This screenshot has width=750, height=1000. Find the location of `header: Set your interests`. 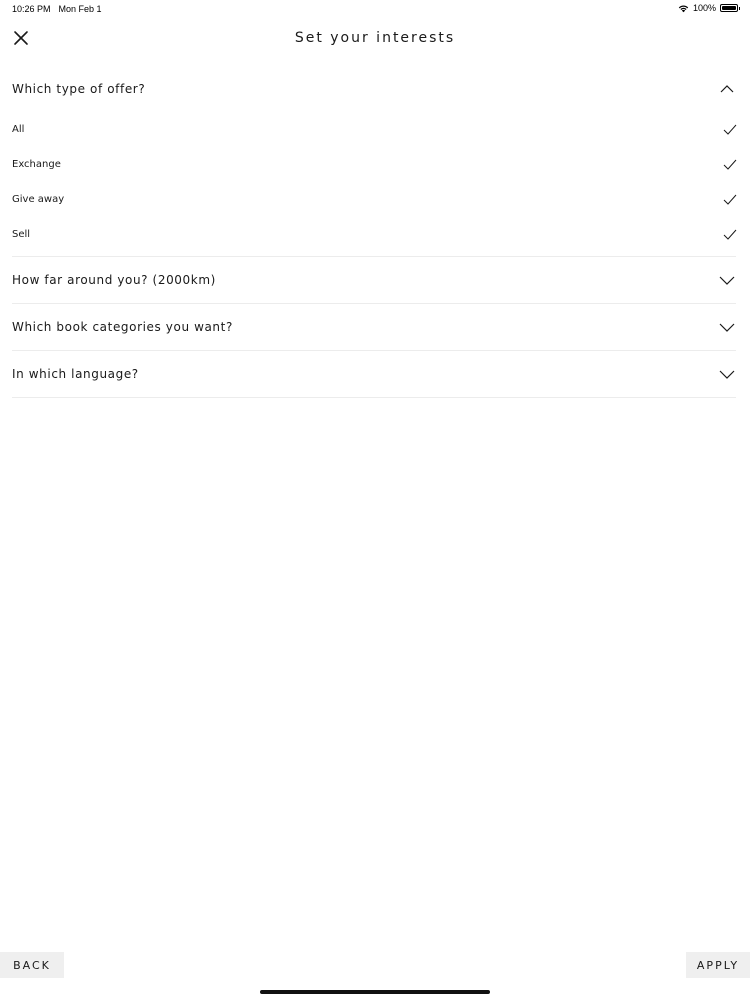

header: Set your interests is located at coordinates (375, 40).